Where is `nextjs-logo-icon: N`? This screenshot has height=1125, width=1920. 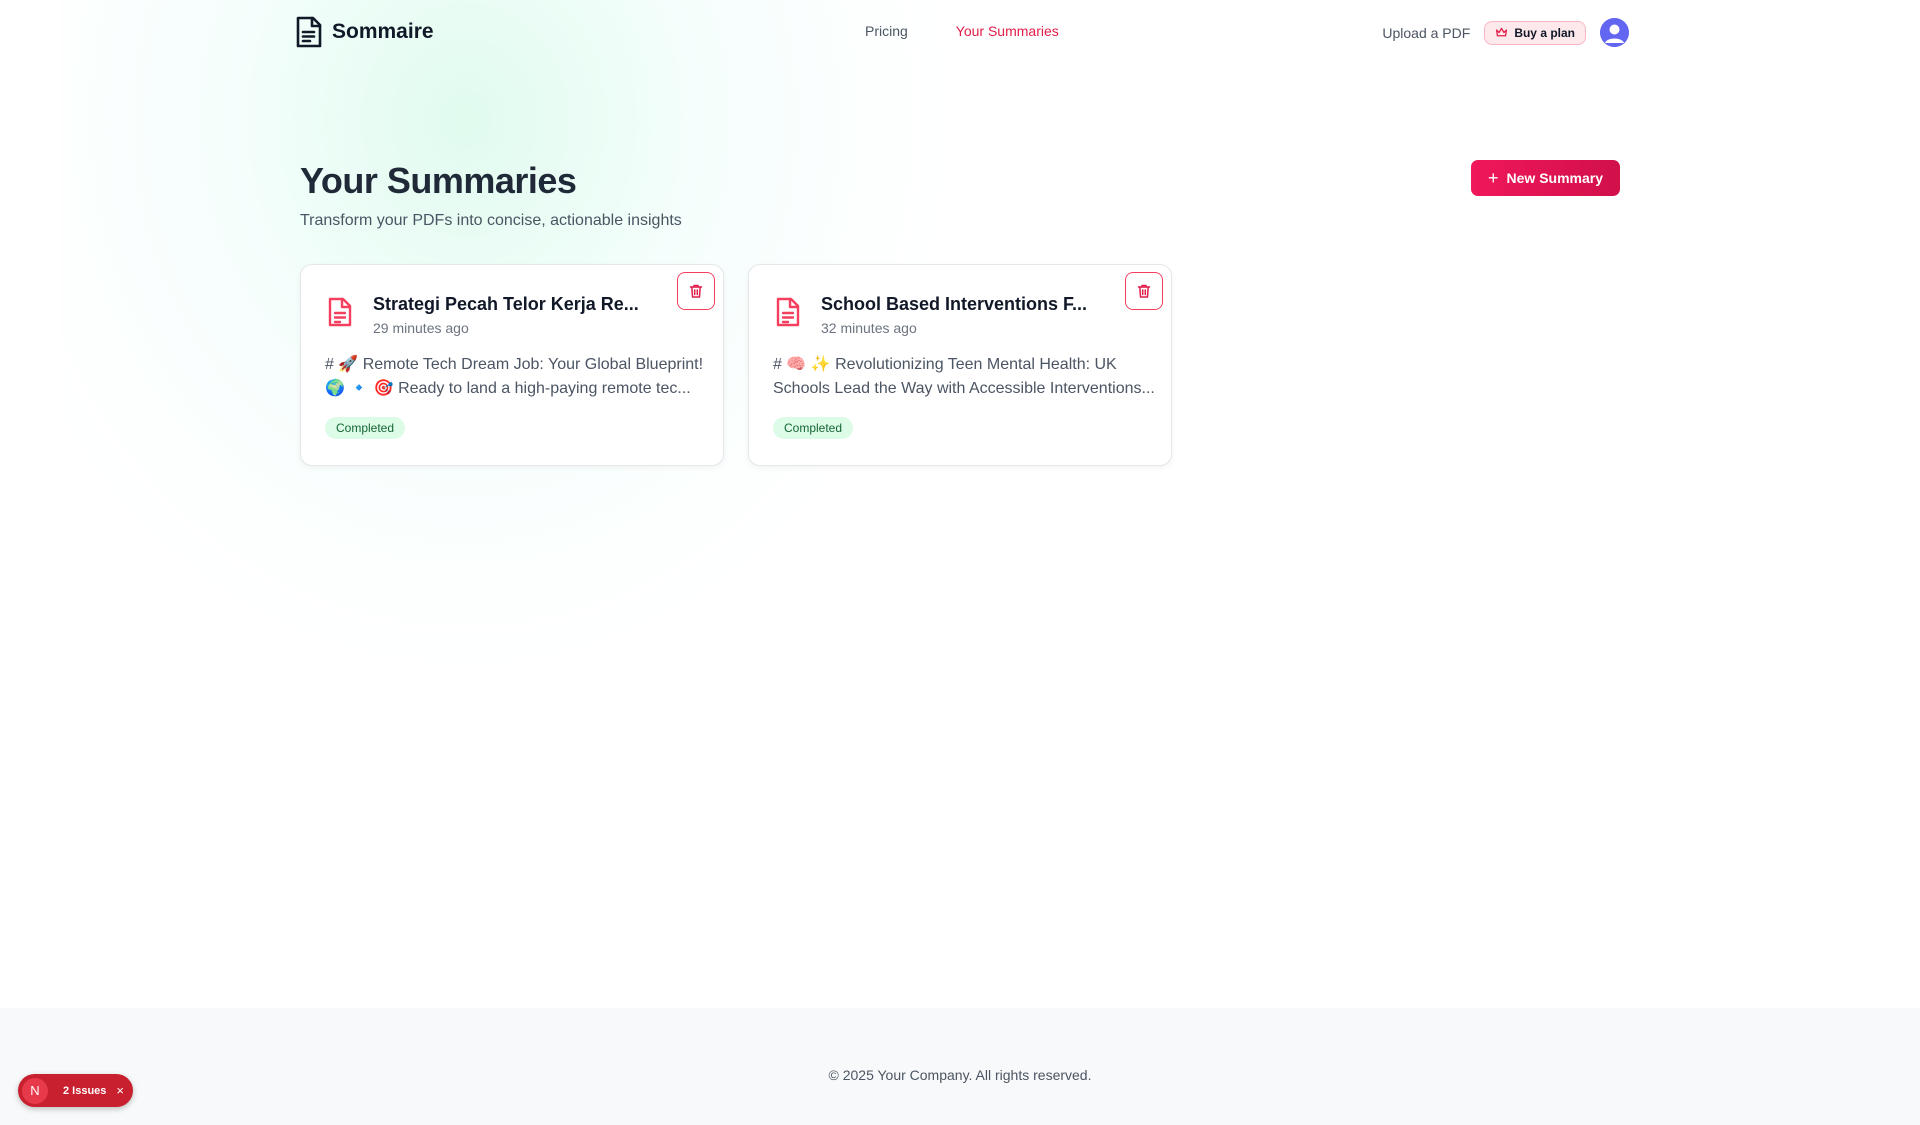
nextjs-logo-icon: N is located at coordinates (35, 1090).